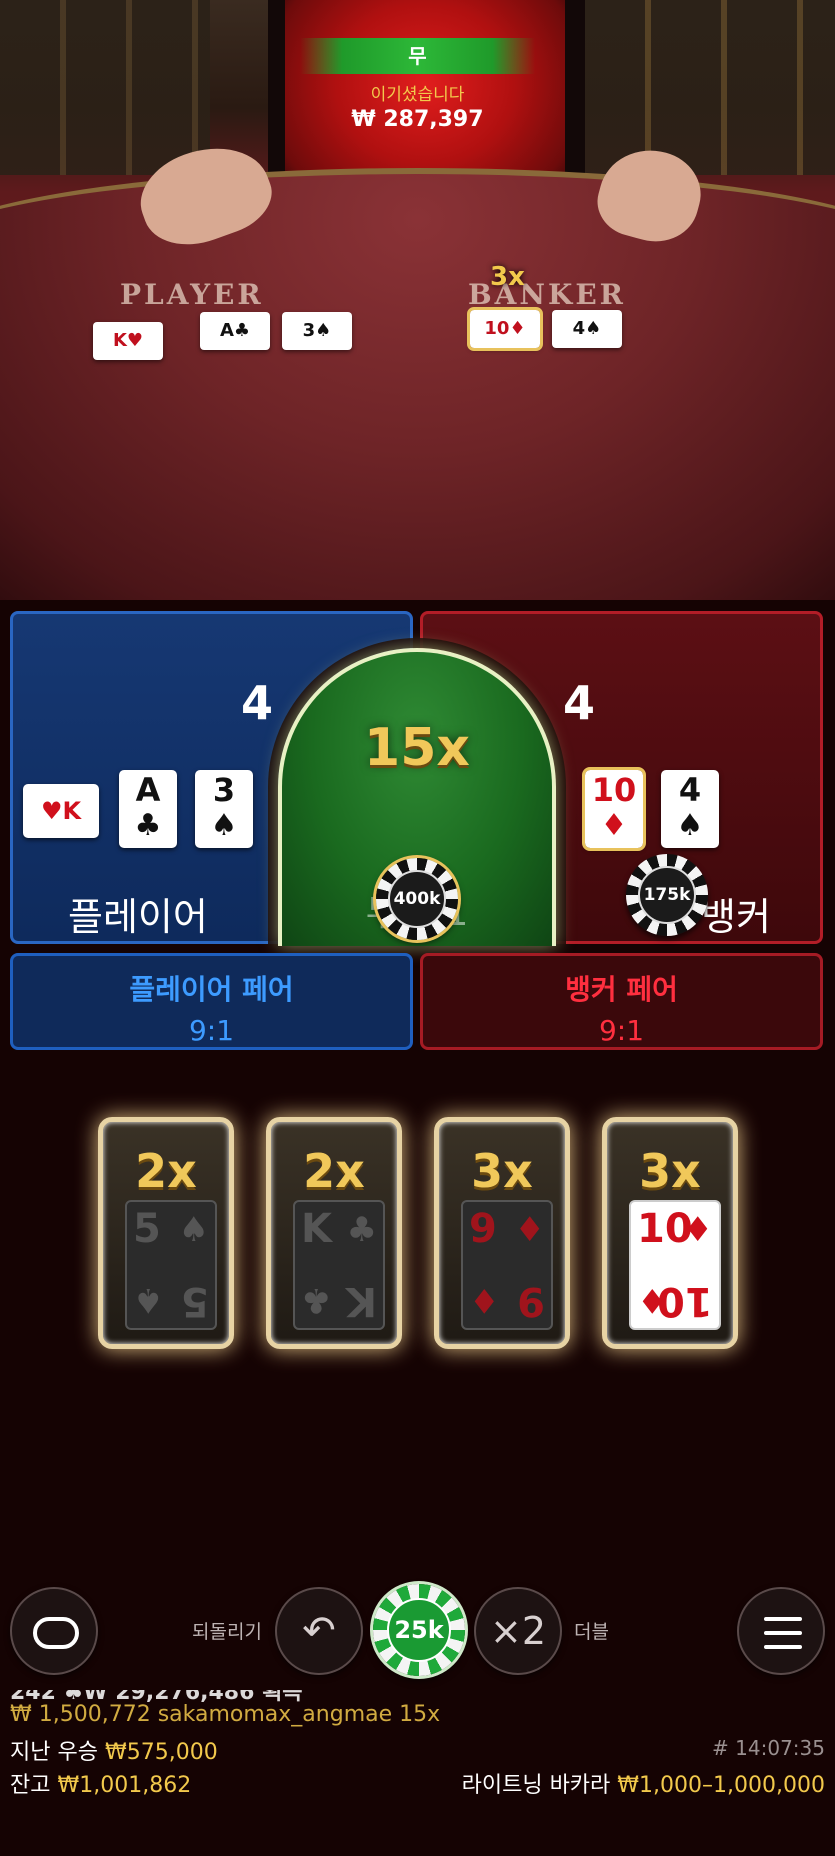 The image size is (835, 1856). I want to click on player-card-2: A ♣, so click(148, 809).